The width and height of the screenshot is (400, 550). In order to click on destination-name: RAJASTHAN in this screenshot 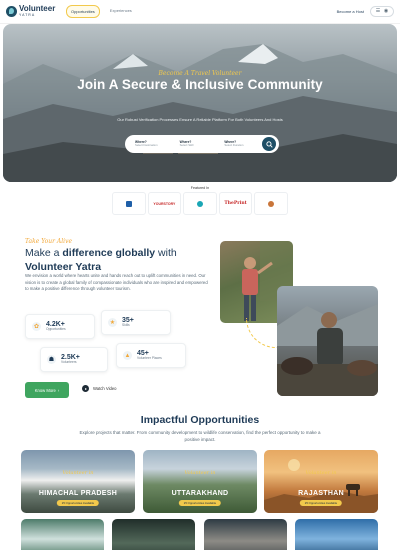, I will do `click(321, 493)`.